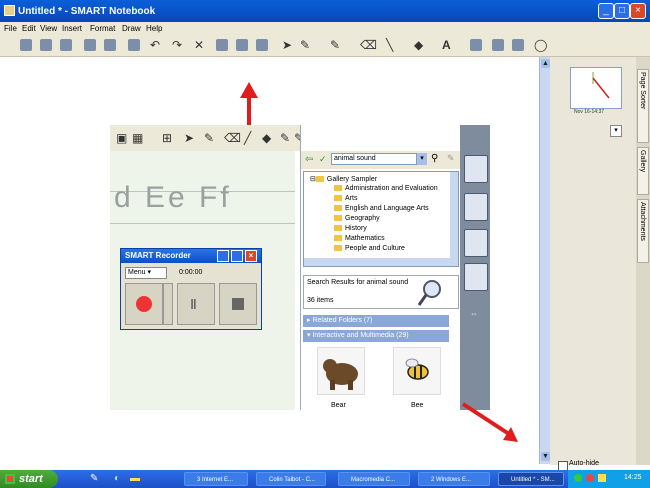  What do you see at coordinates (633, 477) in the screenshot?
I see `clock: 14:25` at bounding box center [633, 477].